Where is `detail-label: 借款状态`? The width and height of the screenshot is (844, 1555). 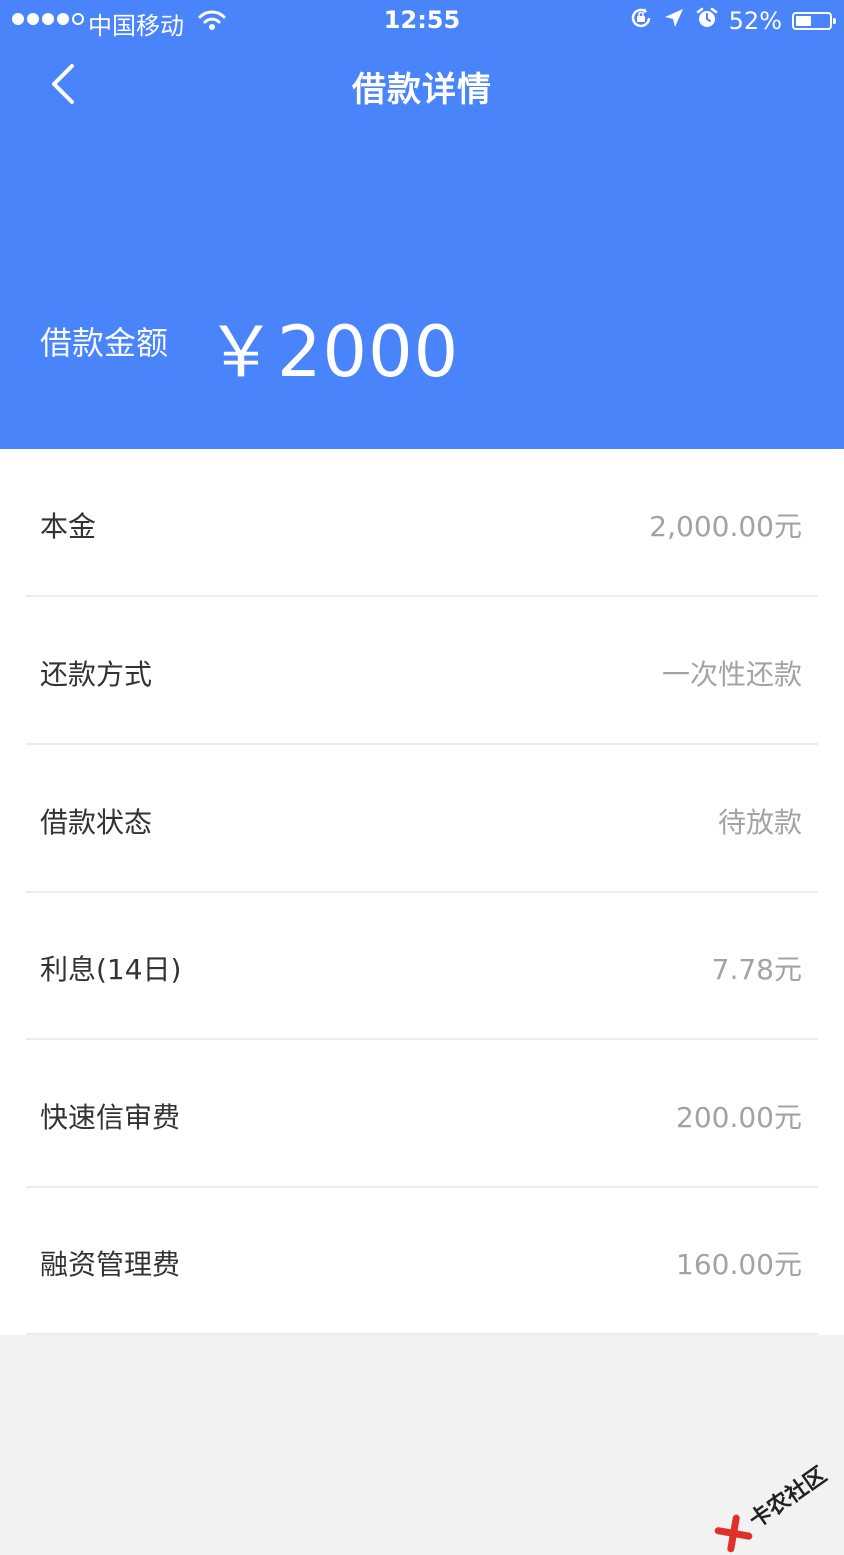
detail-label: 借款状态 is located at coordinates (96, 822).